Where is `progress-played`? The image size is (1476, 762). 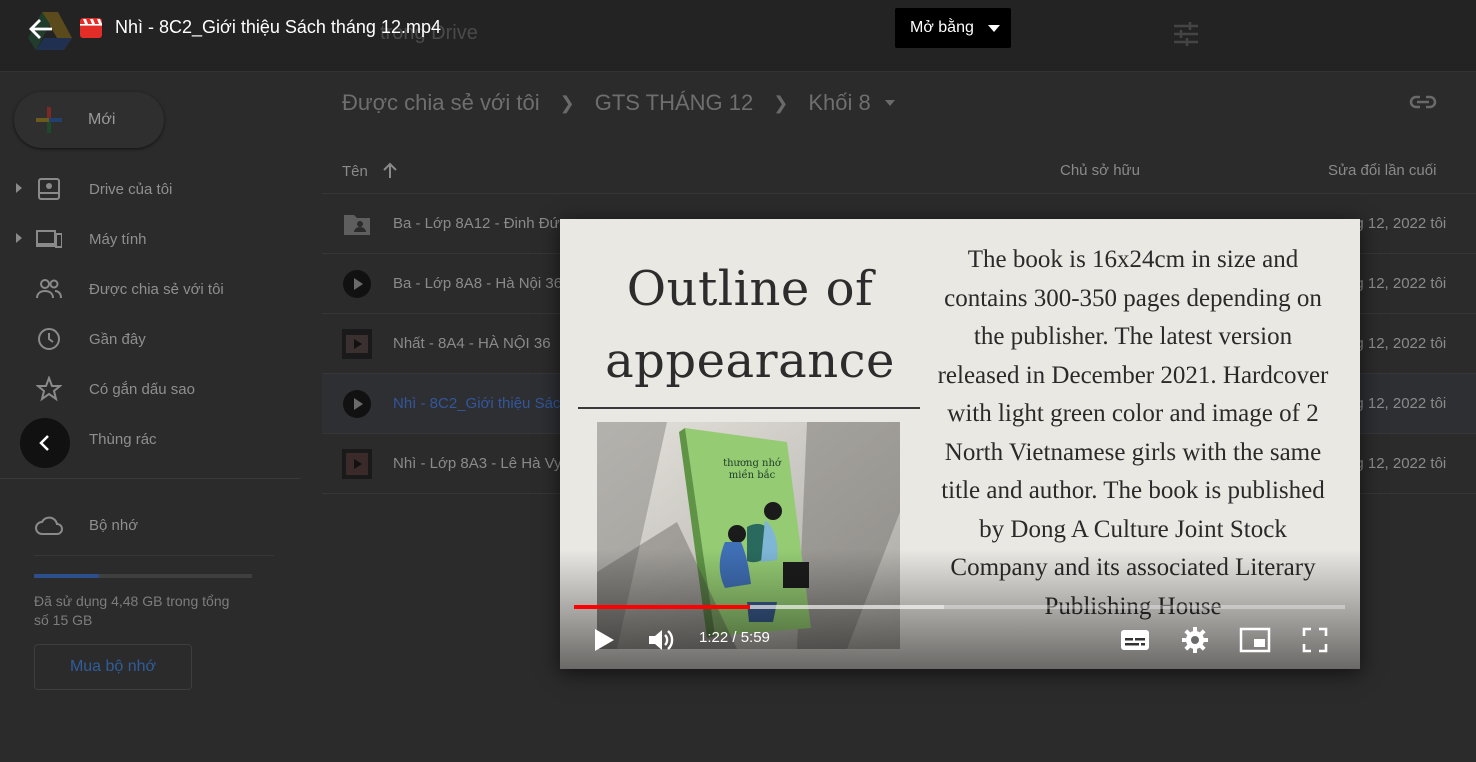 progress-played is located at coordinates (662, 607).